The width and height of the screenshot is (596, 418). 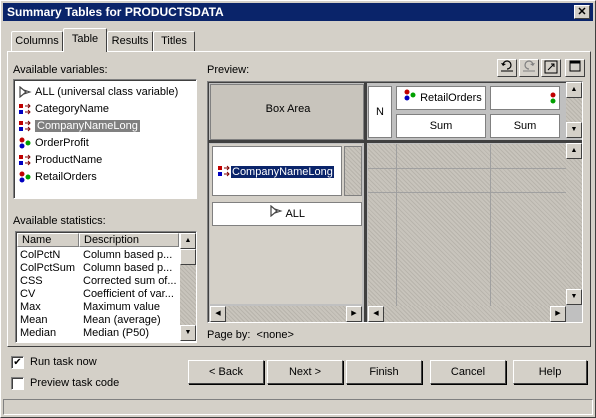 I want to click on statistics-header: Name Description, so click(x=98, y=240).